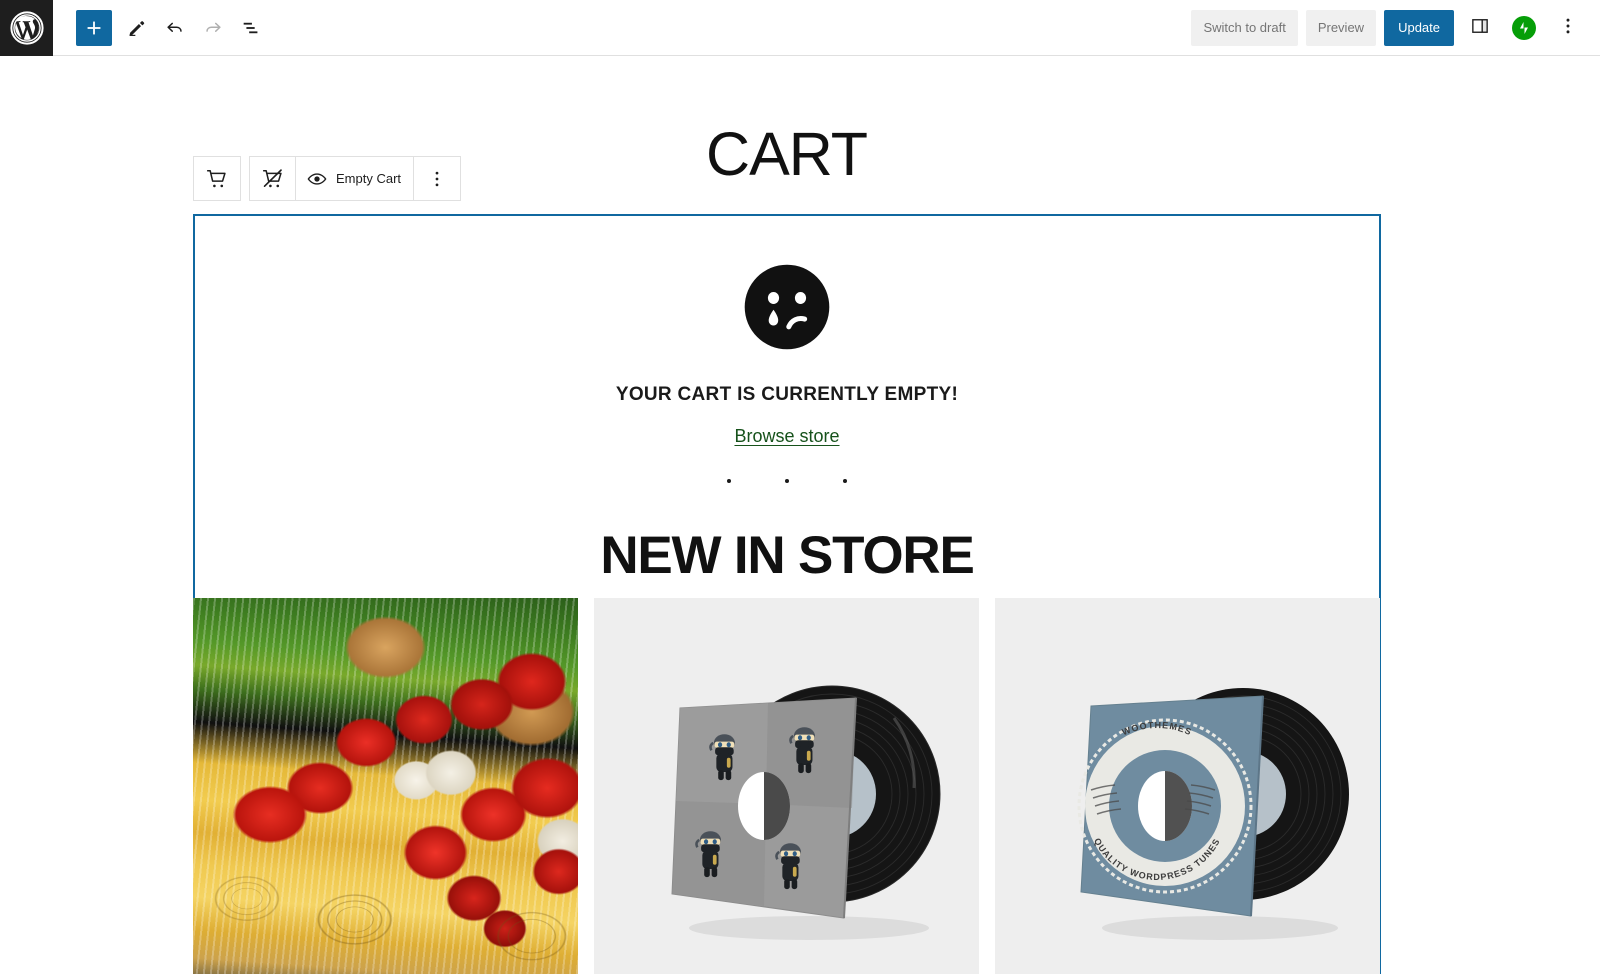 Image resolution: width=1600 pixels, height=974 pixels. What do you see at coordinates (787, 394) in the screenshot?
I see `empty-cart-heading: YOUR CART IS CURRENTLY EMPTY!` at bounding box center [787, 394].